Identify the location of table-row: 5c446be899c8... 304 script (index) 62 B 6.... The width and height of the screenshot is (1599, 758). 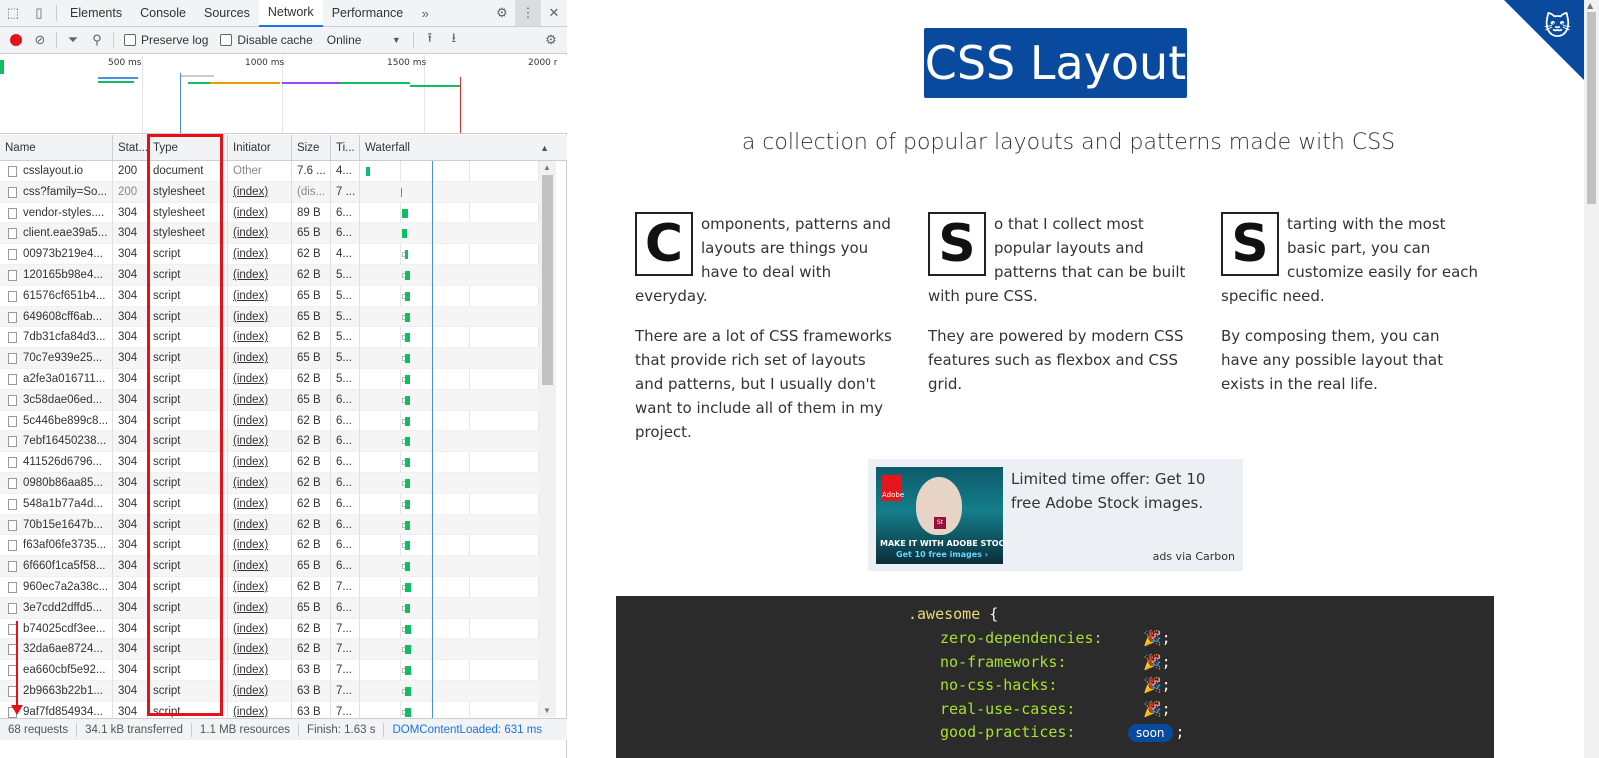
(274, 421).